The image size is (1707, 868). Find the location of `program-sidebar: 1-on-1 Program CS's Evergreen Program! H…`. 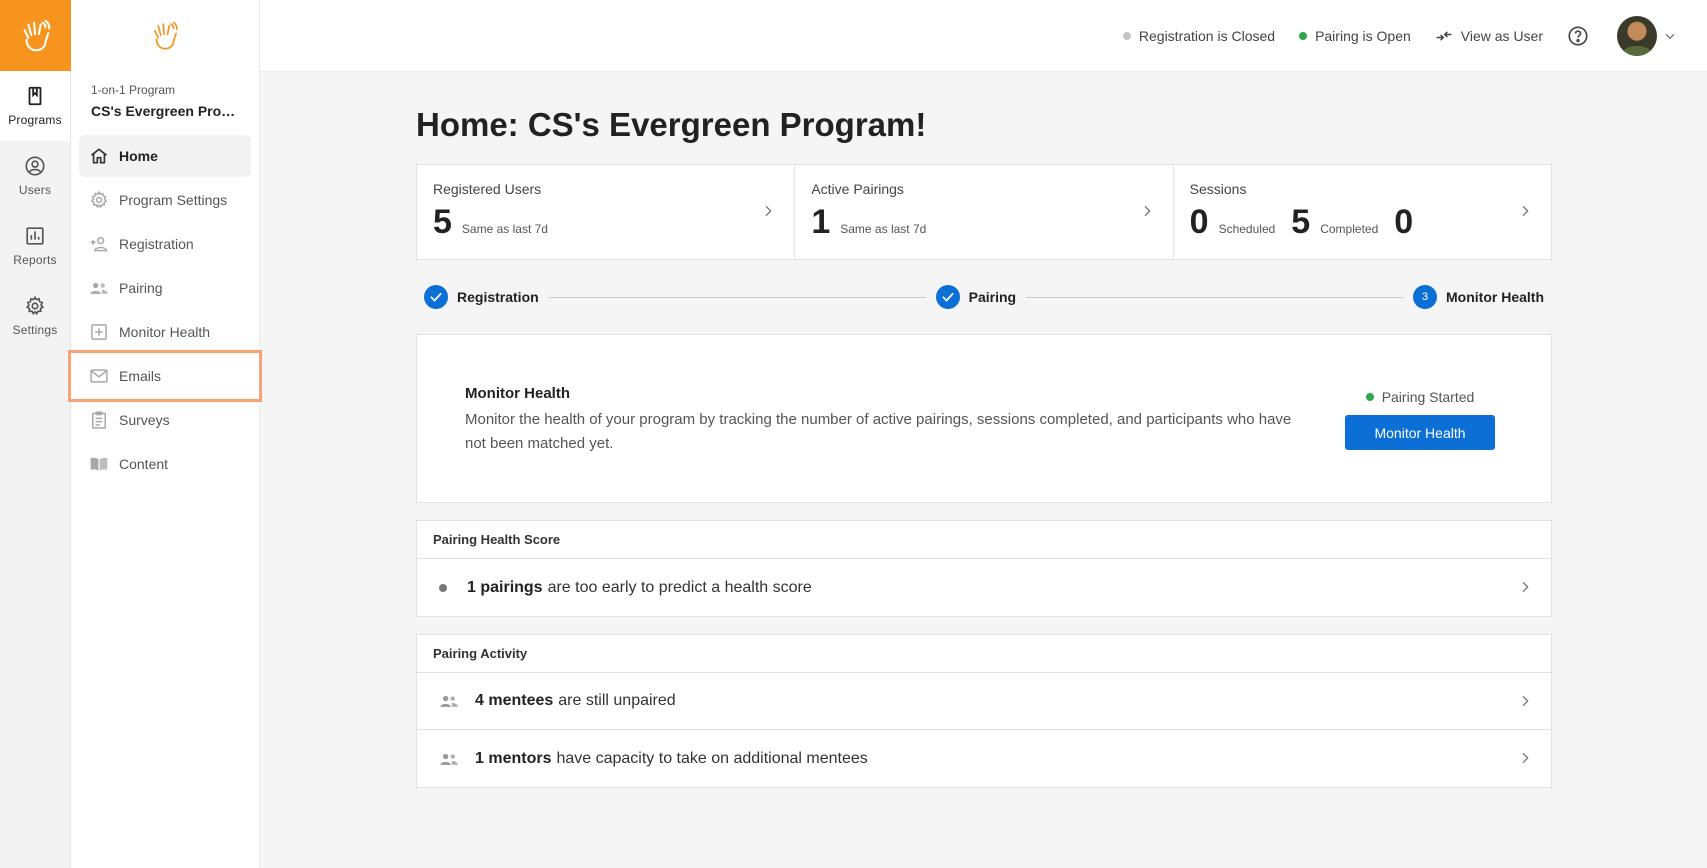

program-sidebar: 1-on-1 Program CS's Evergreen Program! H… is located at coordinates (165, 434).